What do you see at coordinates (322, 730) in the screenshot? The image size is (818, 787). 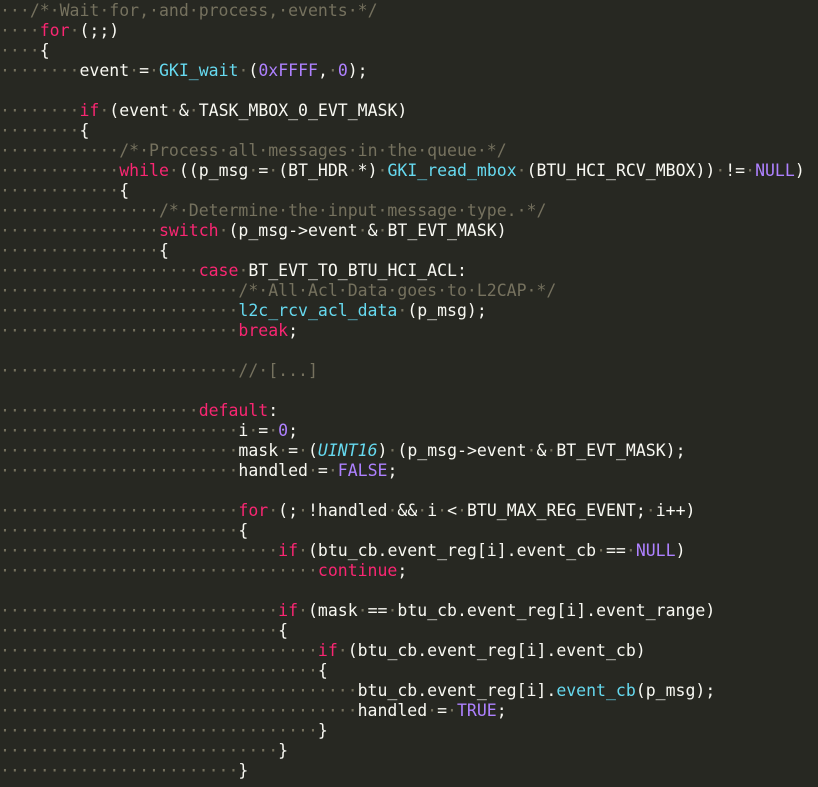 I see `code-token: }` at bounding box center [322, 730].